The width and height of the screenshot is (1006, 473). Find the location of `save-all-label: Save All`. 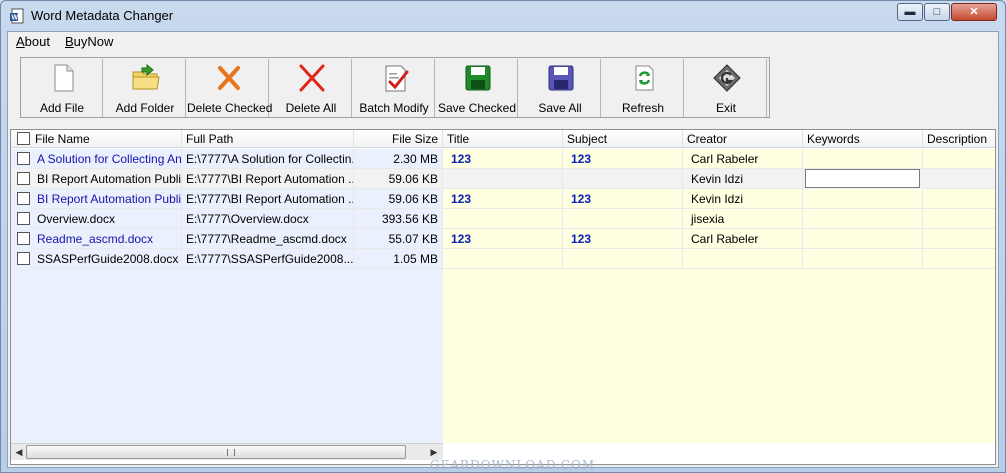

save-all-label: Save All is located at coordinates (560, 108).